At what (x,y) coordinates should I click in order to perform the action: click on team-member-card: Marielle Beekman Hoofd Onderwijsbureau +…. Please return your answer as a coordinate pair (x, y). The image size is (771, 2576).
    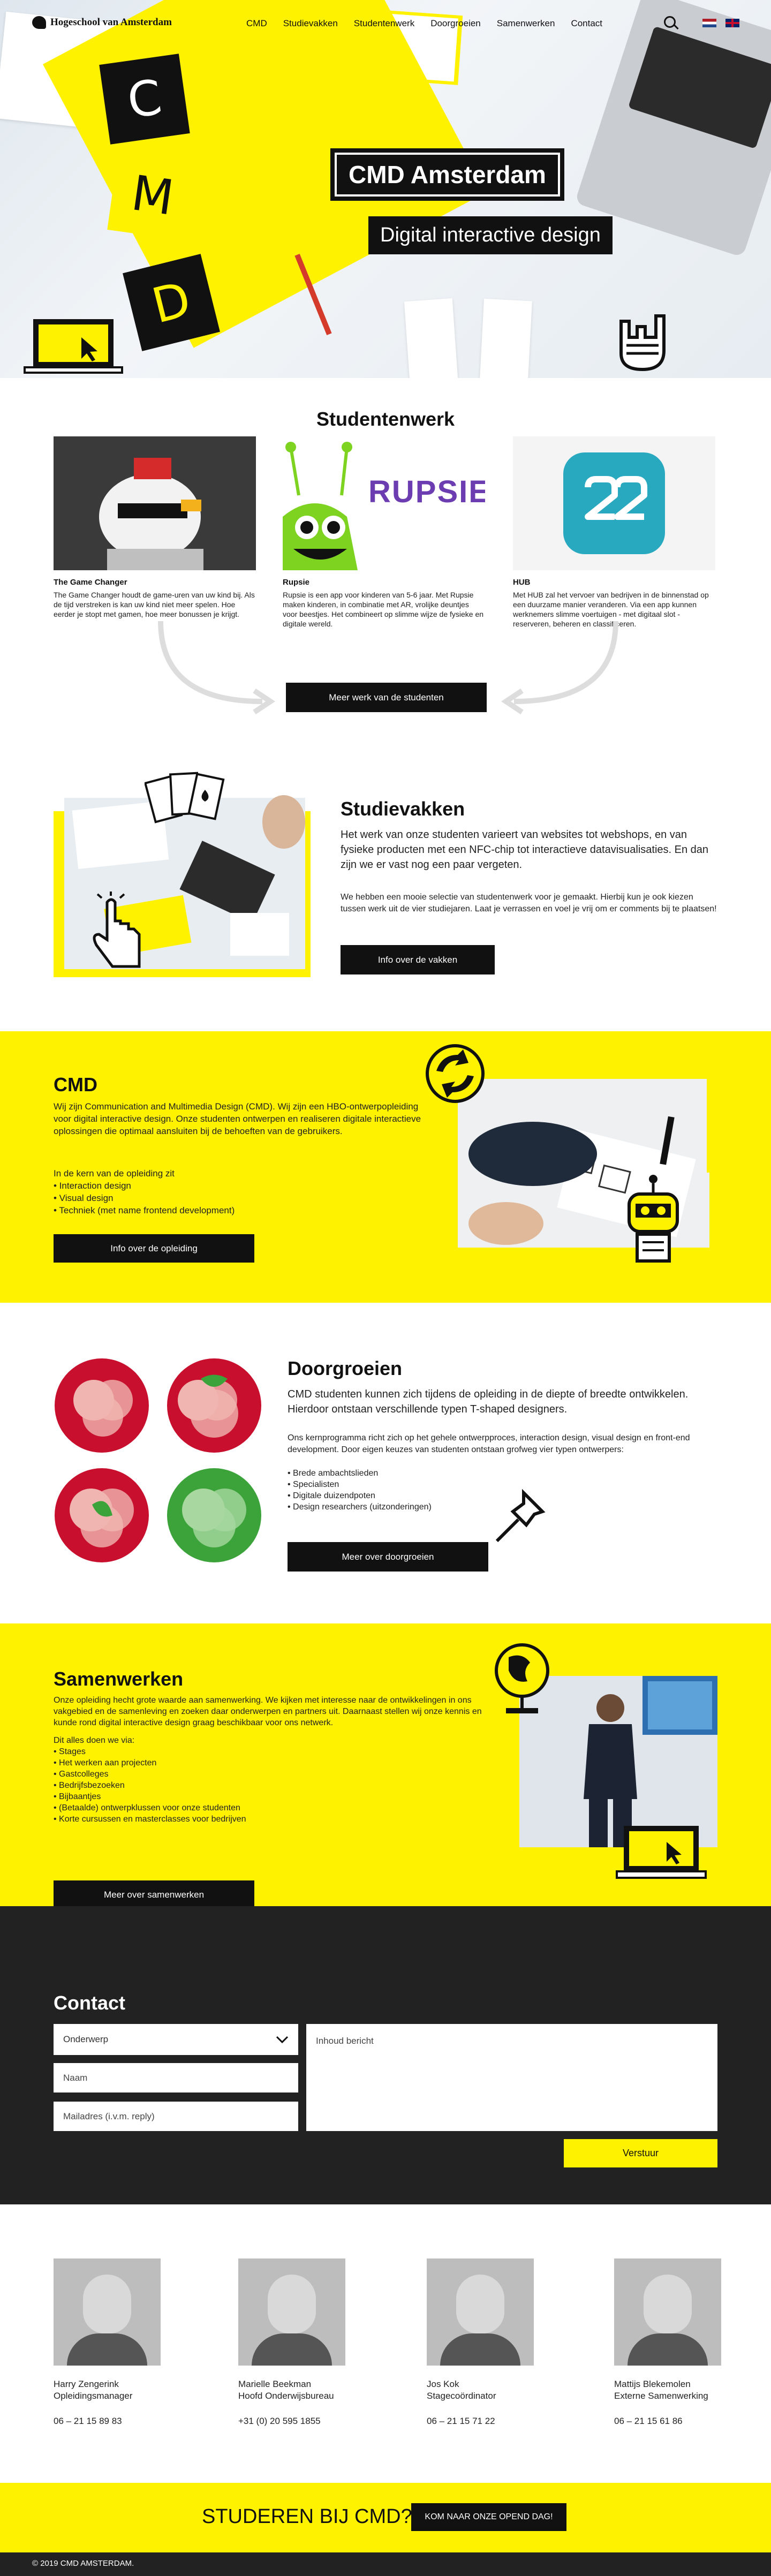
    Looking at the image, I should click on (307, 2342).